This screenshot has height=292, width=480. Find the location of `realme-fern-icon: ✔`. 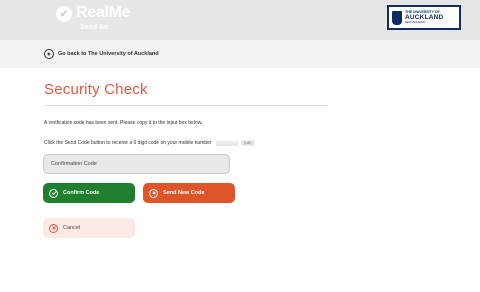

realme-fern-icon: ✔ is located at coordinates (64, 14).